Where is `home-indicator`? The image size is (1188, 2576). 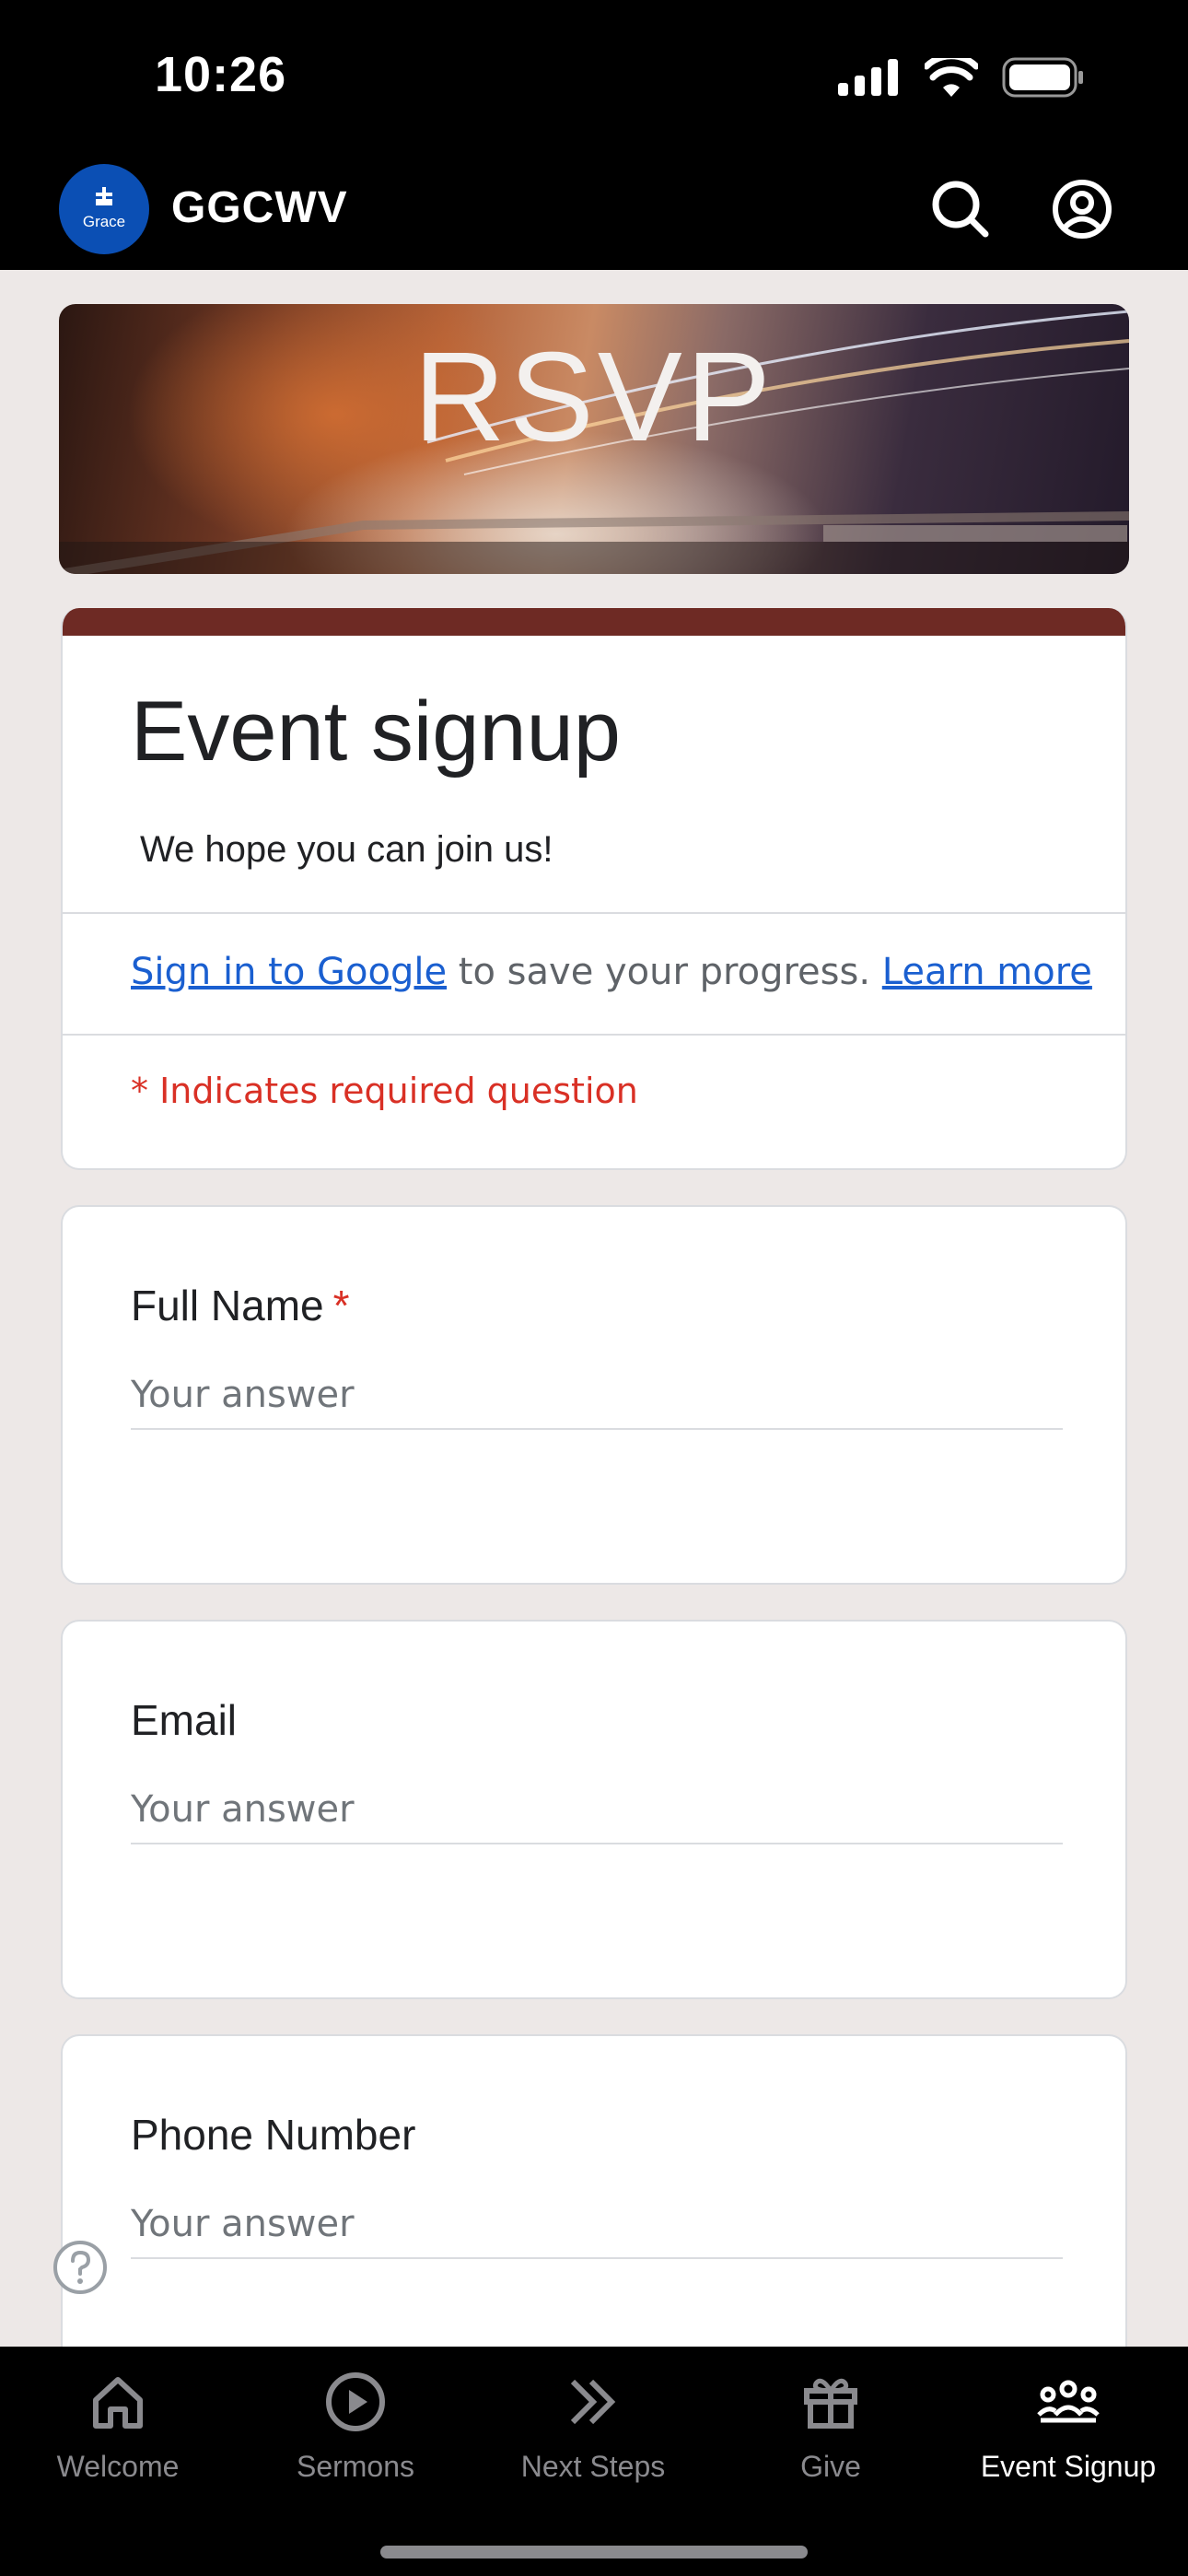
home-indicator is located at coordinates (594, 2552).